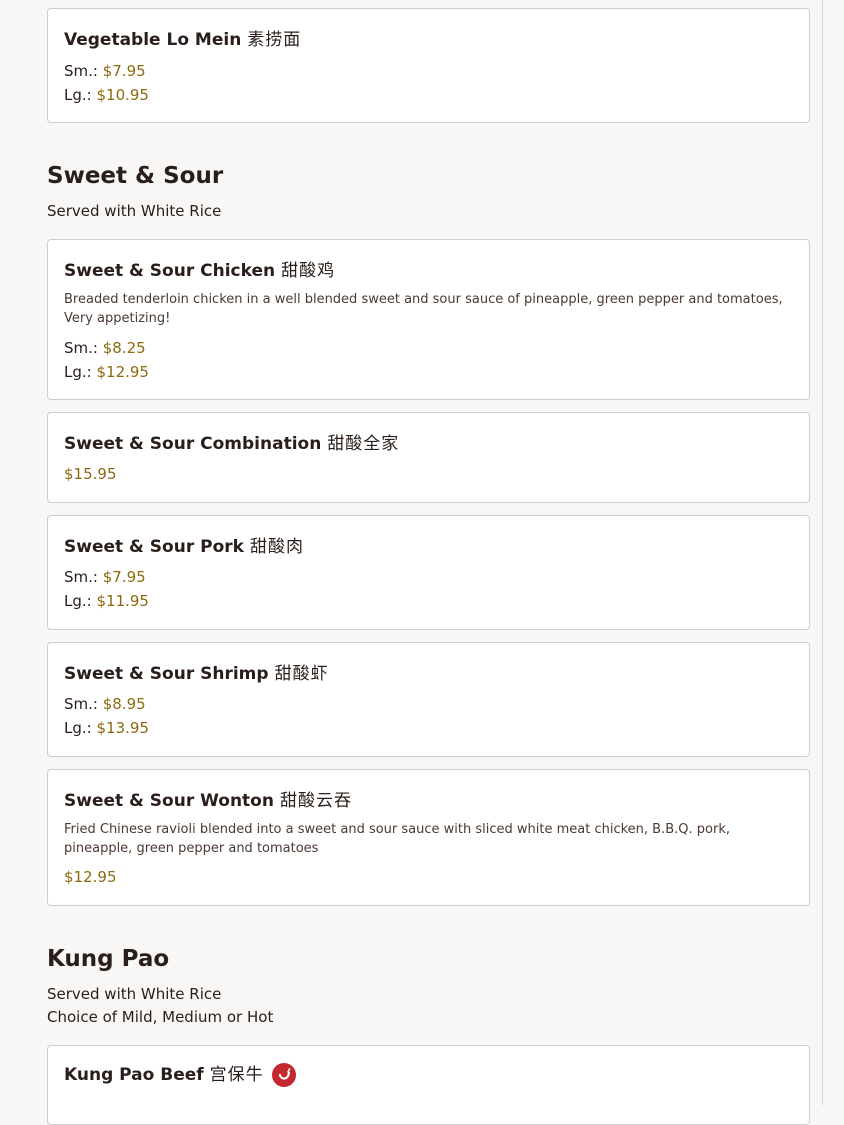  I want to click on item-chinese-name: 甜酸云吞, so click(315, 801).